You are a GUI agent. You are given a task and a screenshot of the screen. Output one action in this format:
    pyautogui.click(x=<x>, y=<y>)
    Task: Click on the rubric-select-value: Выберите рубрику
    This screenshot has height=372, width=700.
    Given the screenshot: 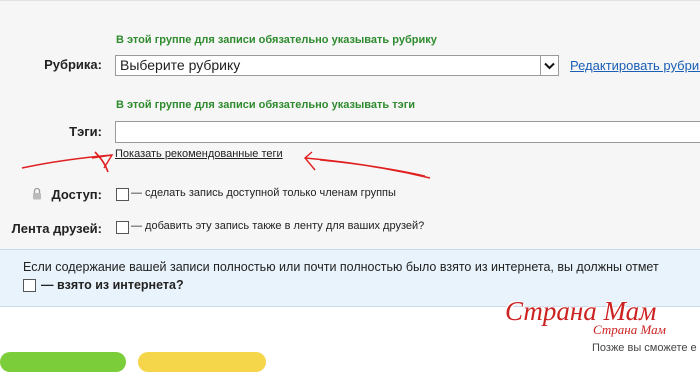 What is the action you would take?
    pyautogui.click(x=180, y=65)
    